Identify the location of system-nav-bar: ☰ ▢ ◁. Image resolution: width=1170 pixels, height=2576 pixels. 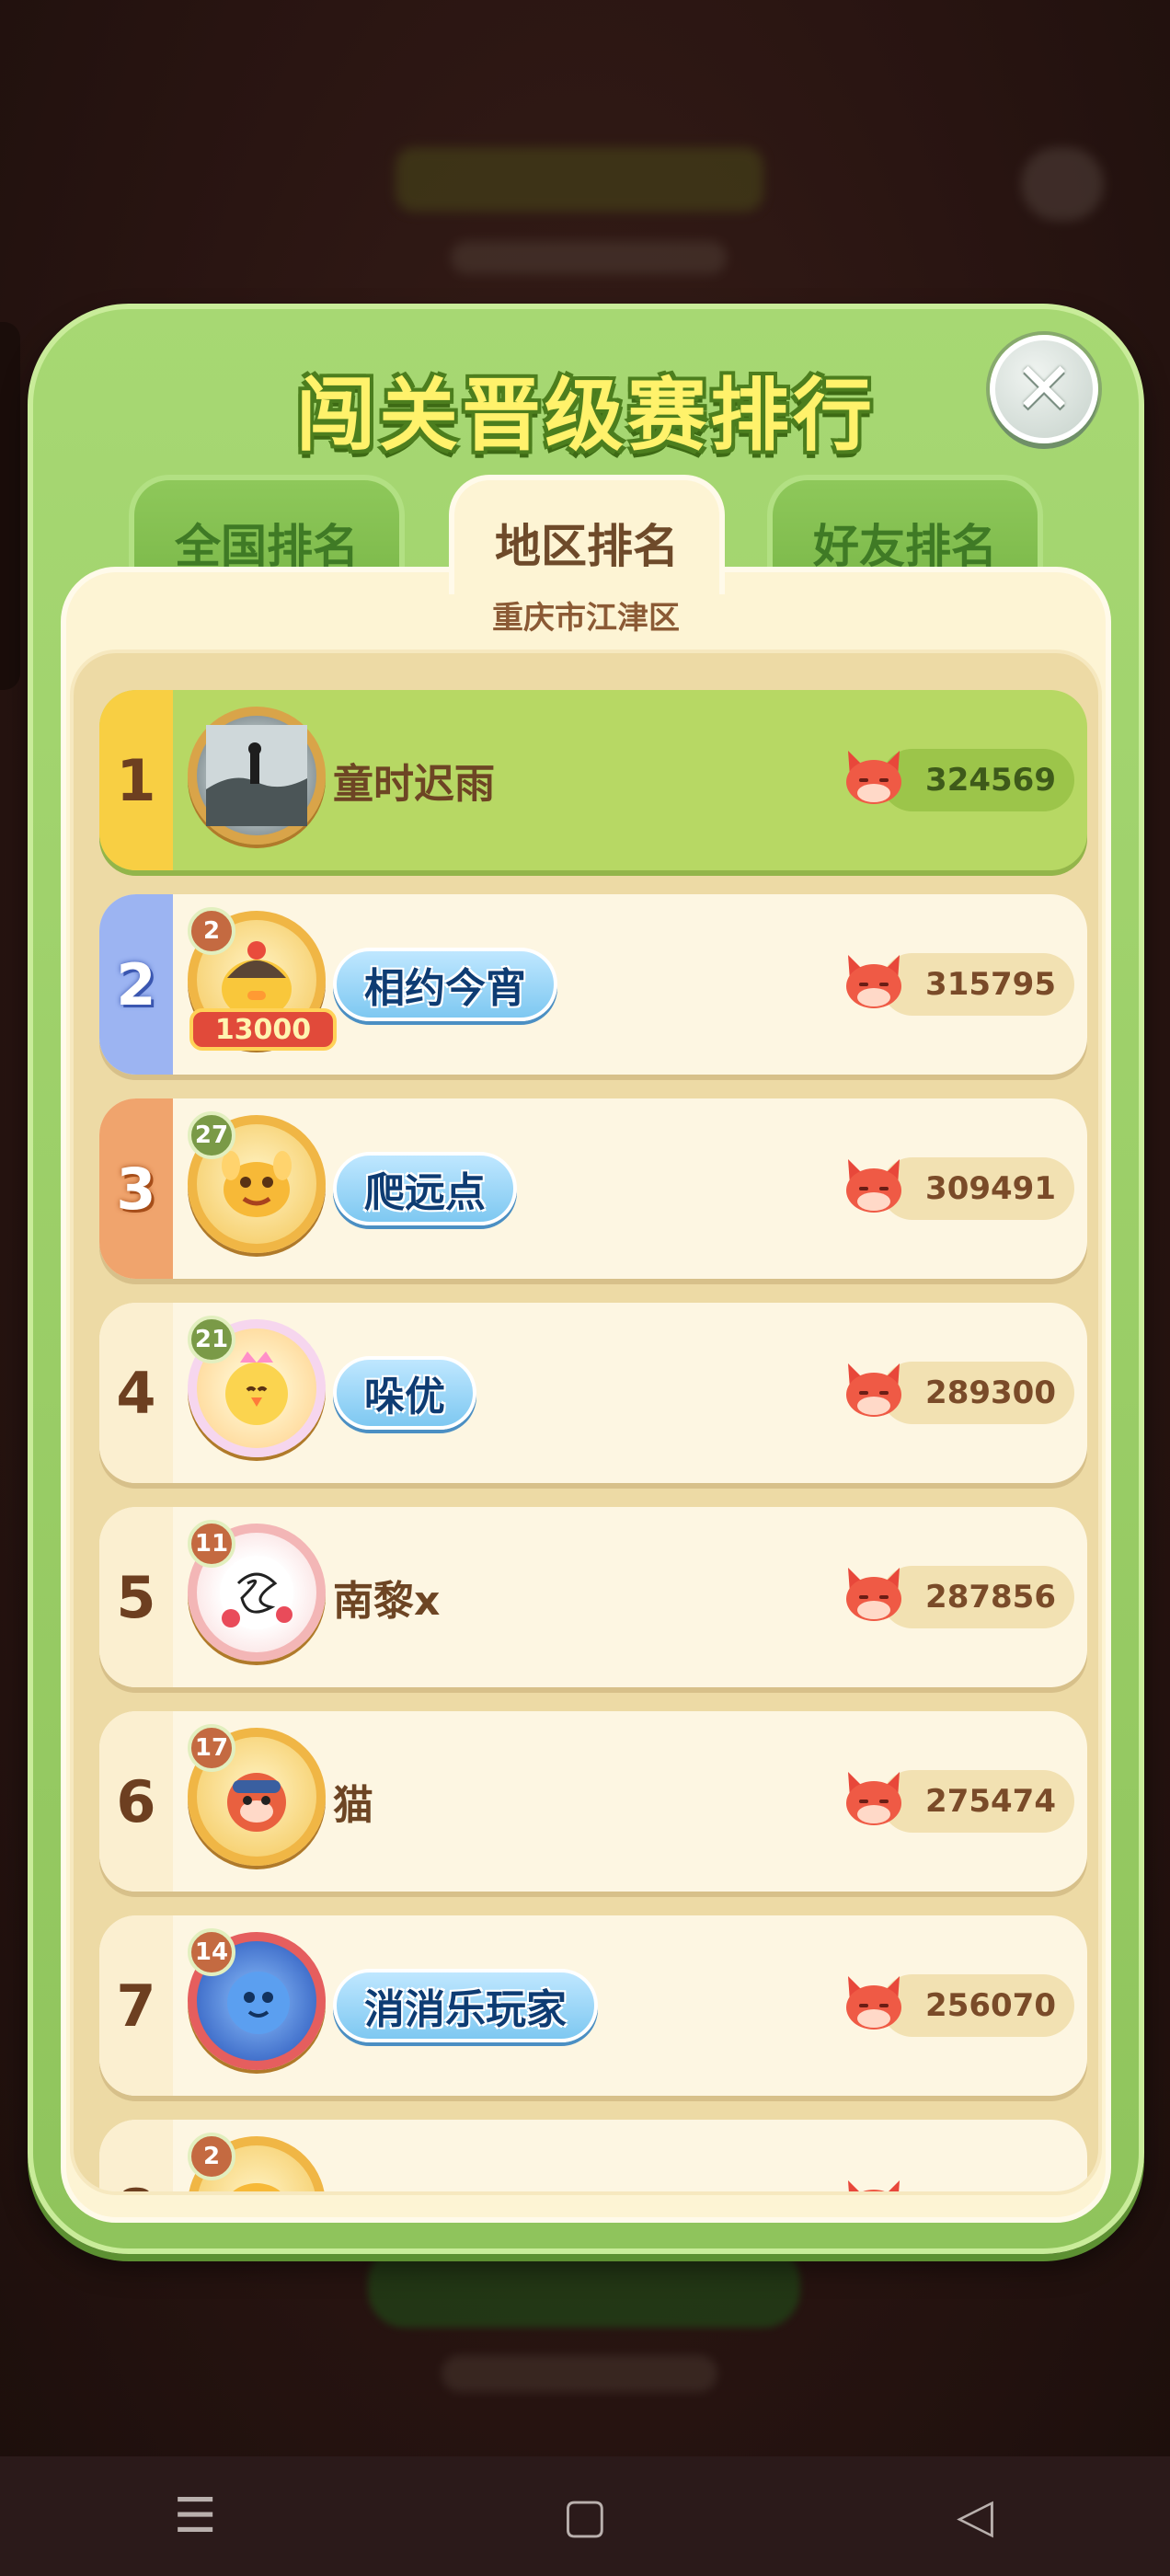
(585, 2516).